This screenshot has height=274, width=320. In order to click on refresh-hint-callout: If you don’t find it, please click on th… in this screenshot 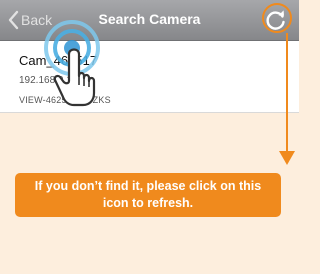, I will do `click(148, 195)`.